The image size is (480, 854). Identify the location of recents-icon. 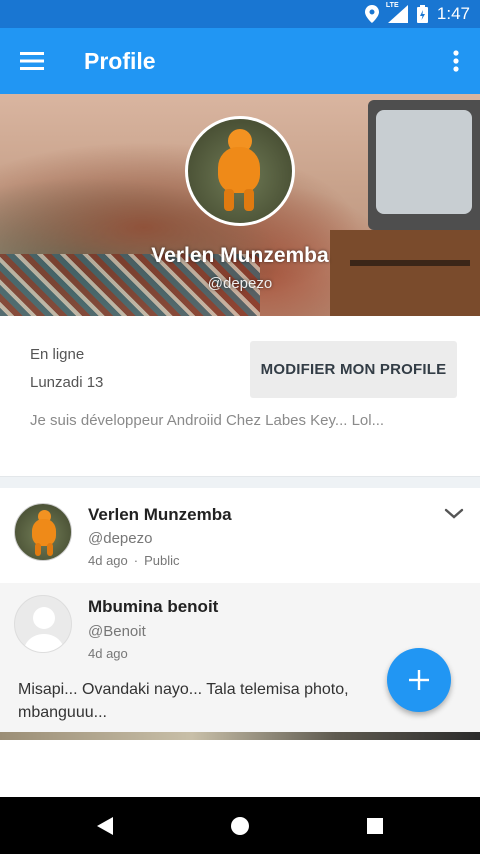
(375, 826).